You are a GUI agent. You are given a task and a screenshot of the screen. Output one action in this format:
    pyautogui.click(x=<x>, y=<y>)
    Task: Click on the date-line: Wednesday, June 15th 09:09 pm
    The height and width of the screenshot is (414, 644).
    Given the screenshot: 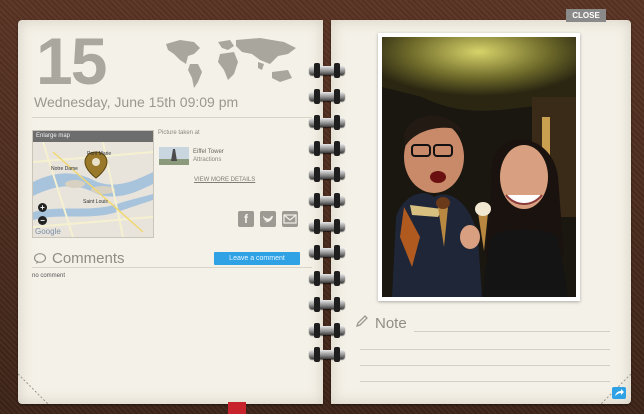 What is the action you would take?
    pyautogui.click(x=136, y=102)
    